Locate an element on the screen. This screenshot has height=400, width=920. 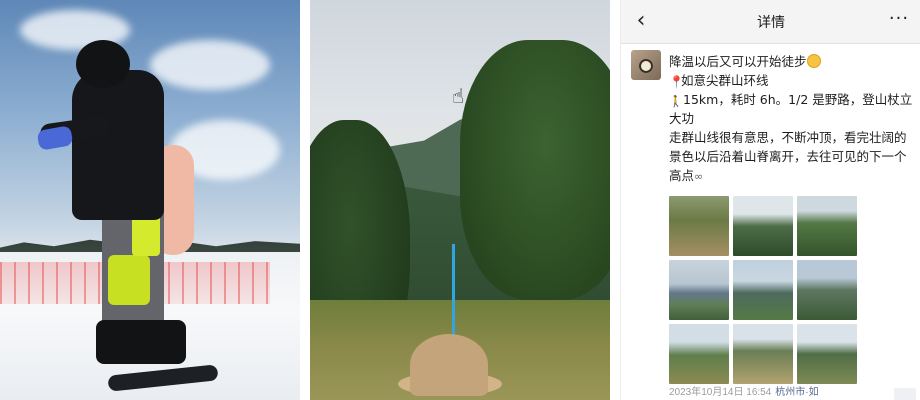
trekking-pole is located at coordinates (453, 292).